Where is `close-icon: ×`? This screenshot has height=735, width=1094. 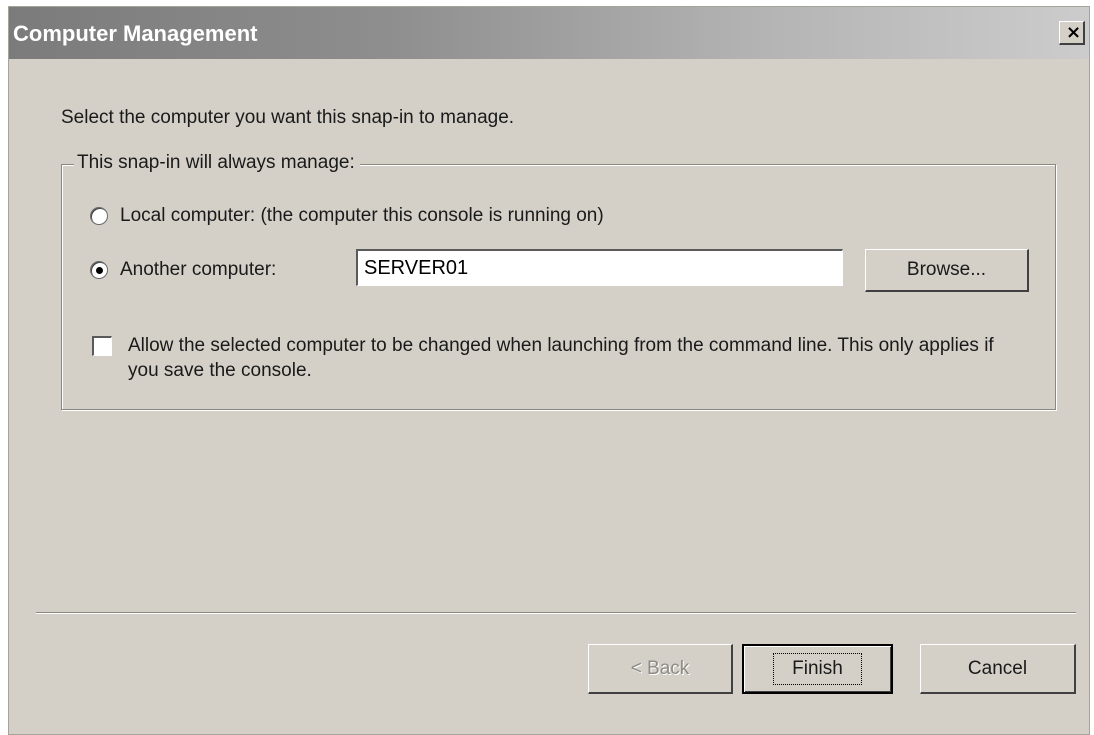 close-icon: × is located at coordinates (1074, 32).